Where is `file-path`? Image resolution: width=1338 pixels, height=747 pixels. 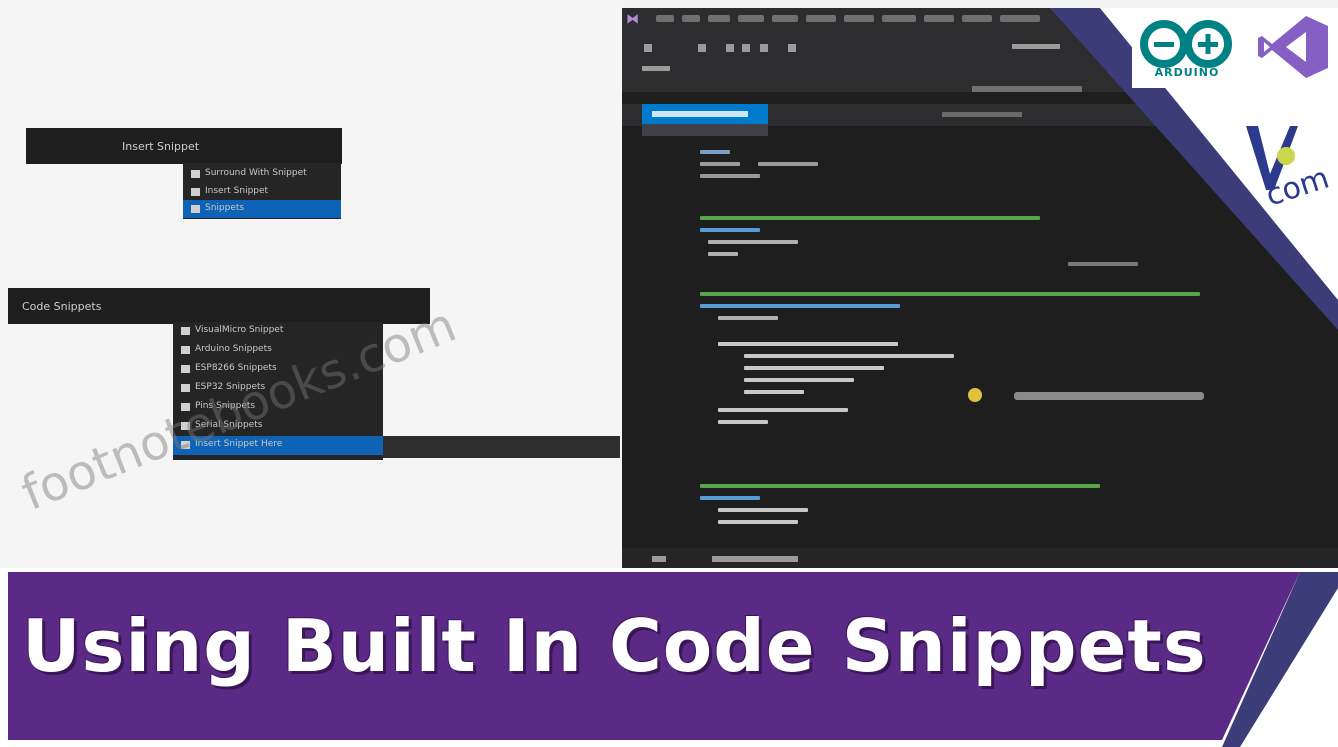
file-path is located at coordinates (982, 114).